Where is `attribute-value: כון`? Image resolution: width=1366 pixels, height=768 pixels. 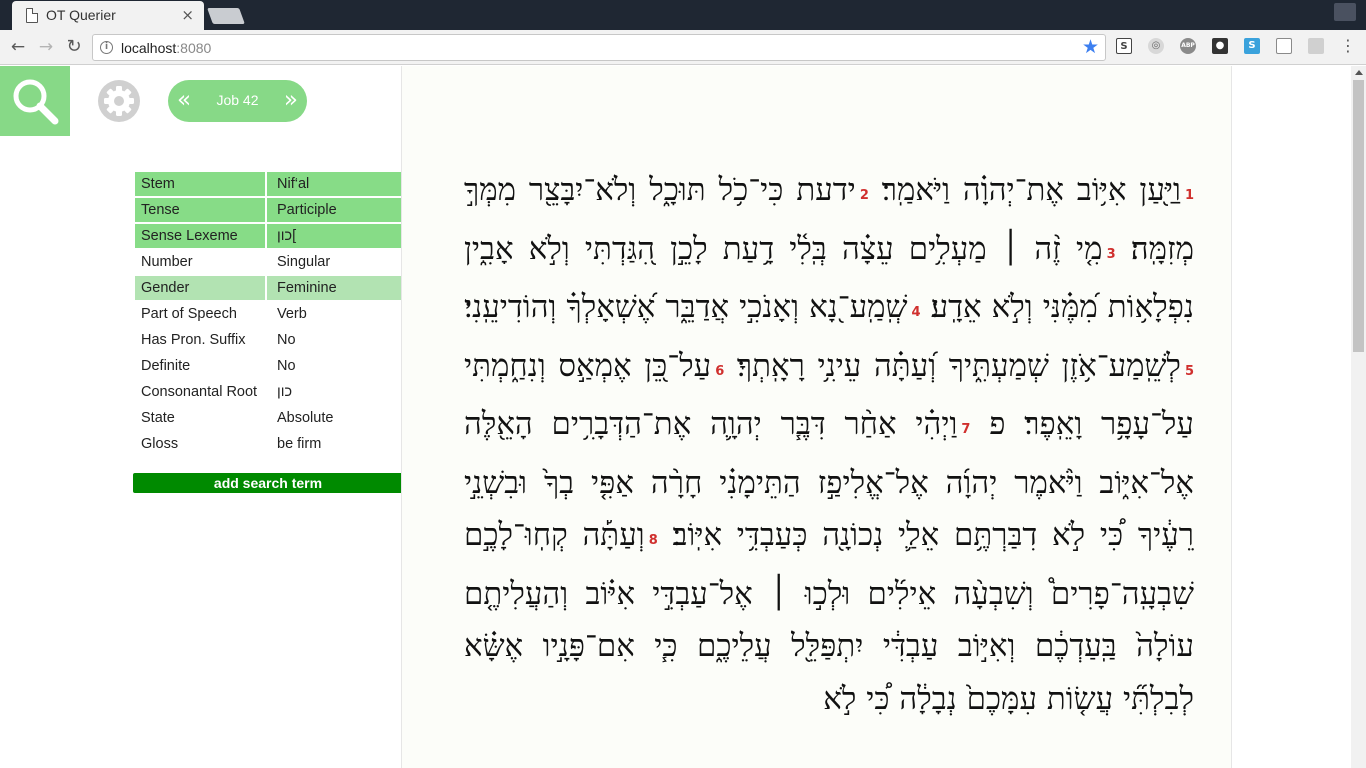 attribute-value: כון is located at coordinates (285, 392).